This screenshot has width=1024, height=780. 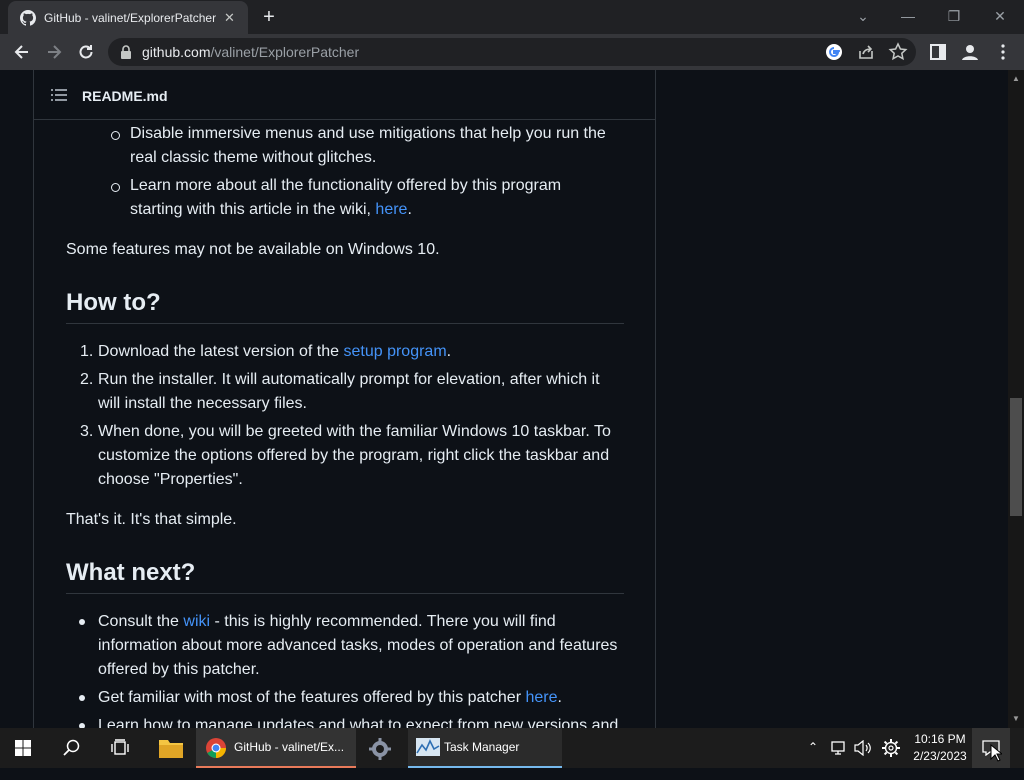 I want to click on scroll-up-icon: ▲, so click(x=1016, y=78).